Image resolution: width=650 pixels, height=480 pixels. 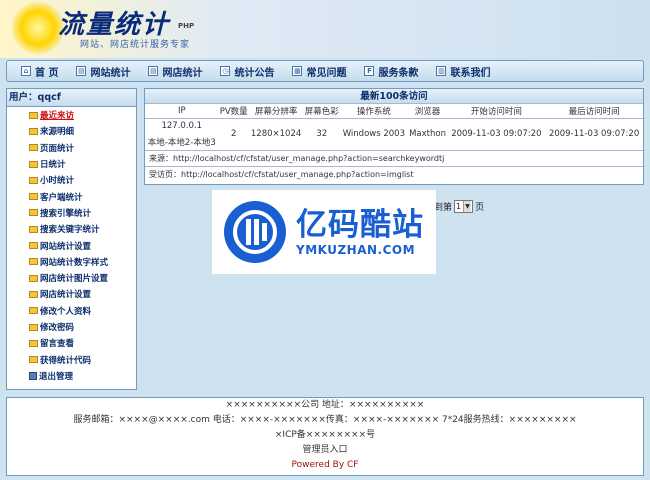 What do you see at coordinates (71, 196) in the screenshot?
I see `sidebar-item-client-stats: 客户端统计` at bounding box center [71, 196].